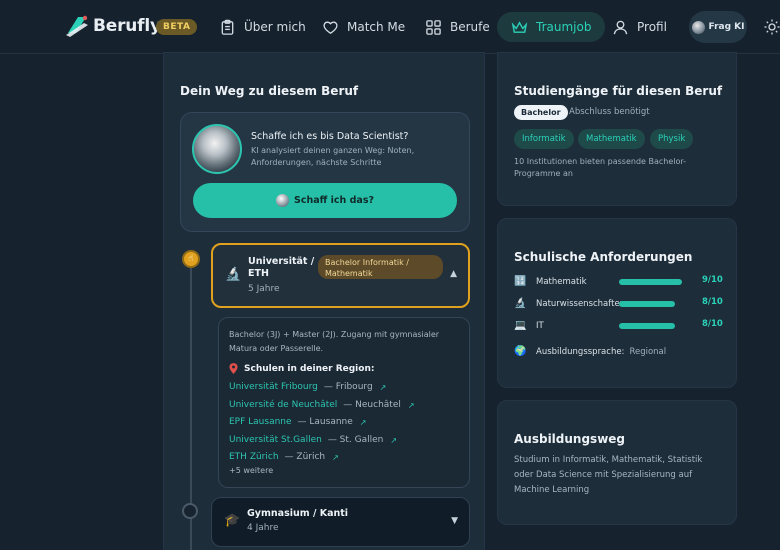 Image resolution: width=780 pixels, height=550 pixels. What do you see at coordinates (611, 139) in the screenshot?
I see `subject-chip: Mathematik` at bounding box center [611, 139].